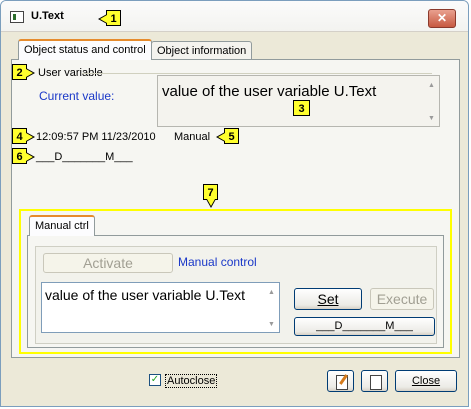 Image resolution: width=471 pixels, height=409 pixels. Describe the element at coordinates (109, 18) in the screenshot. I see `callout-1: 1` at that location.